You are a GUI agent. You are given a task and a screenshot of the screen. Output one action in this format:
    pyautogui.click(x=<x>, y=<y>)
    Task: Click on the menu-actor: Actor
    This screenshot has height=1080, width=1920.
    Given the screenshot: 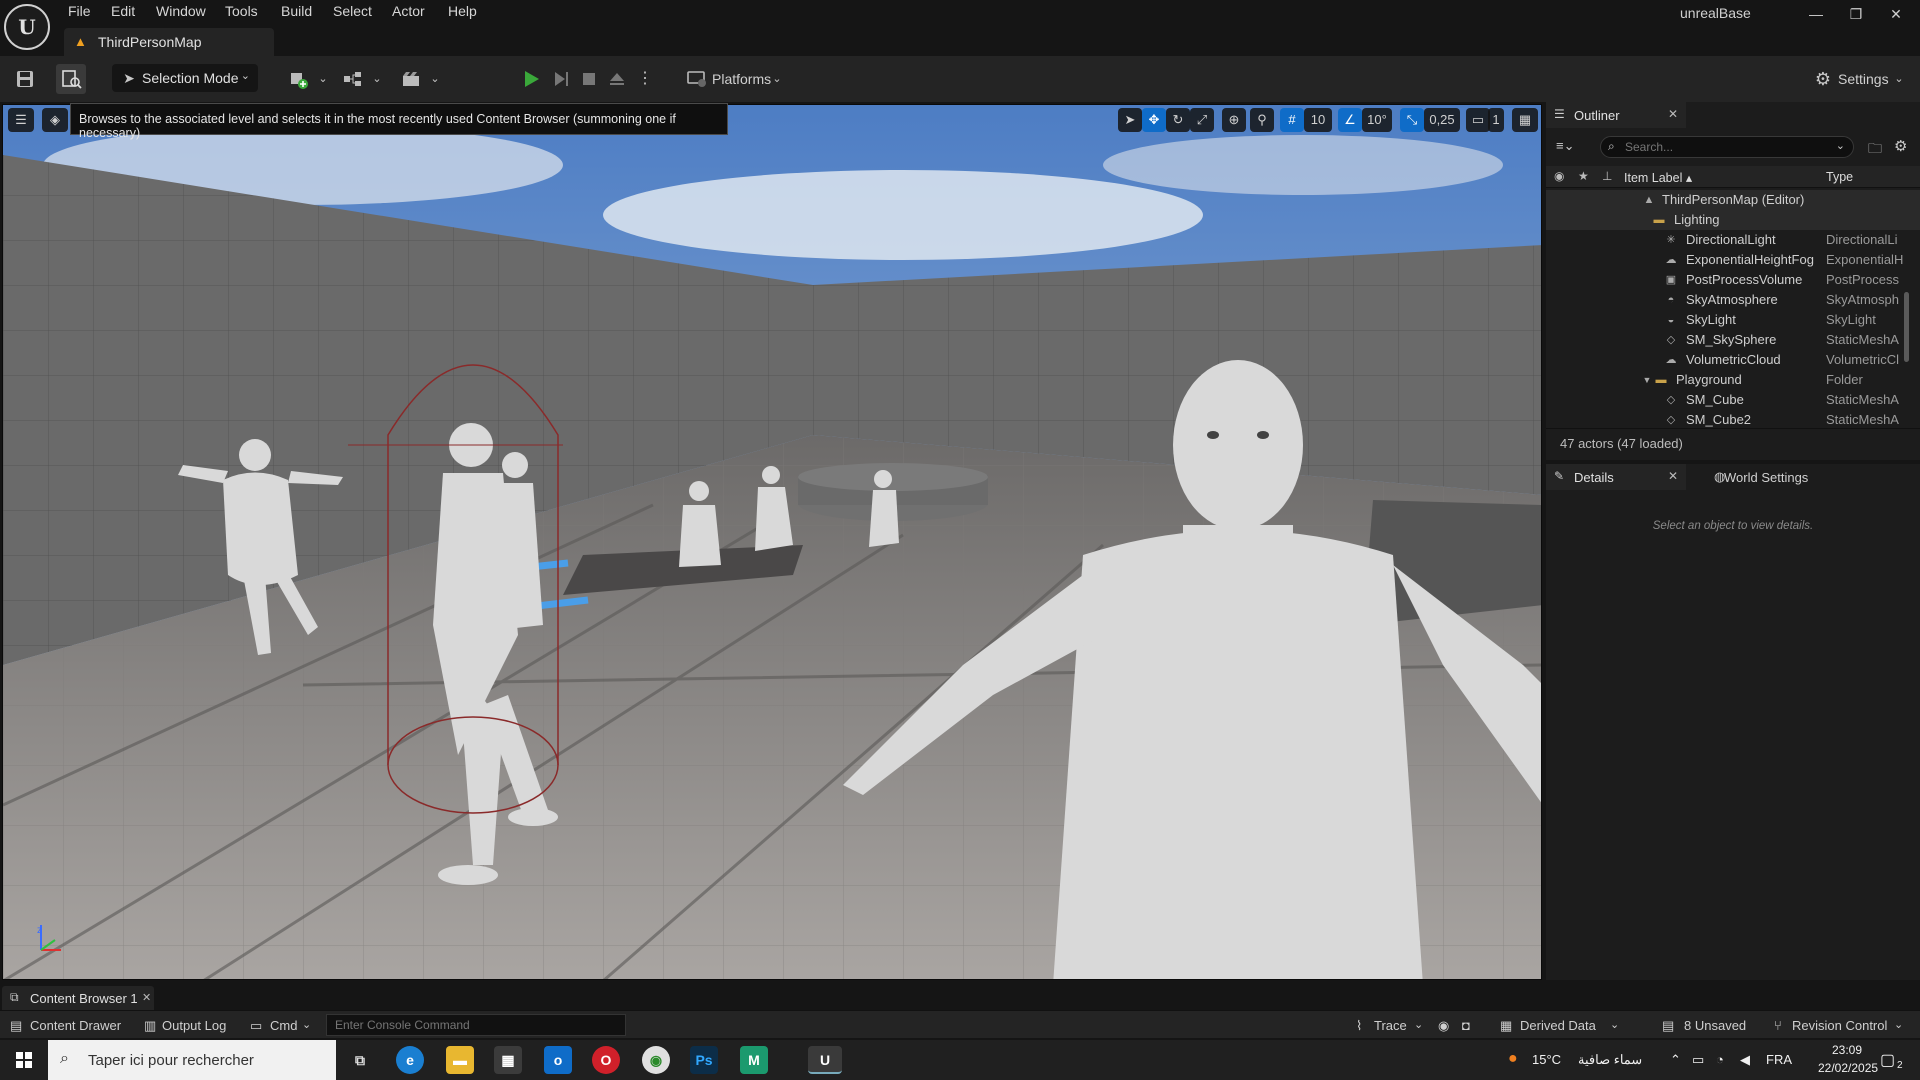 What is the action you would take?
    pyautogui.click(x=408, y=13)
    